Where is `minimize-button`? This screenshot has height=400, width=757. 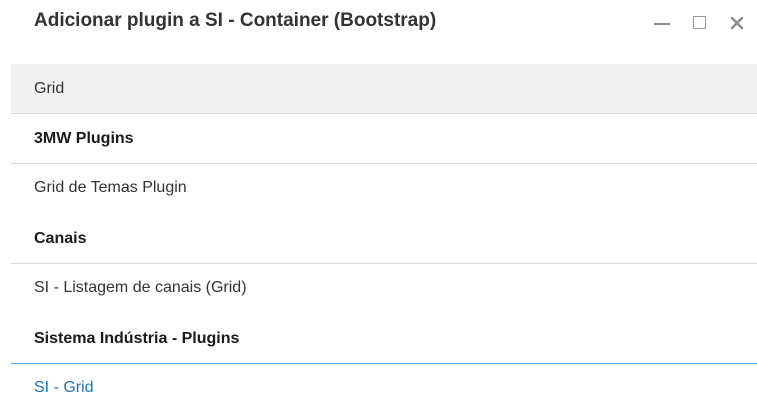
minimize-button is located at coordinates (662, 23).